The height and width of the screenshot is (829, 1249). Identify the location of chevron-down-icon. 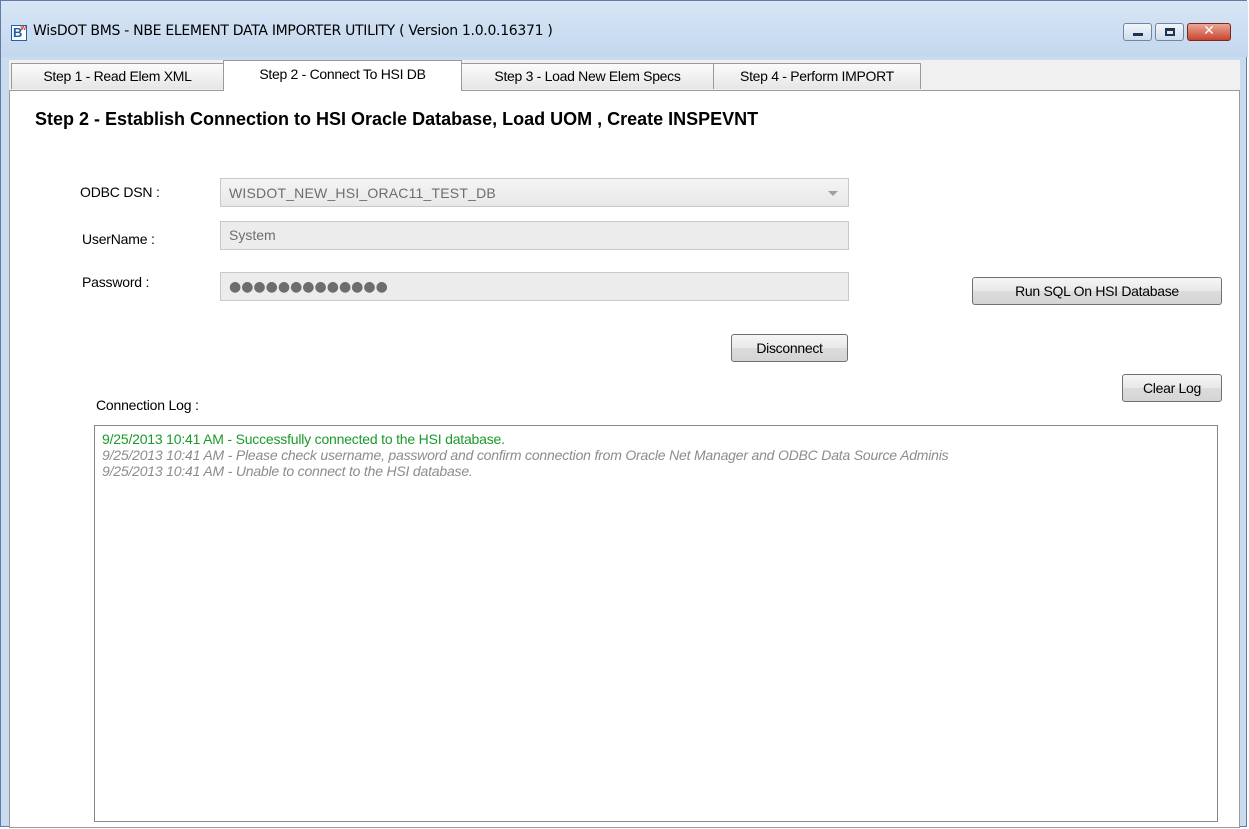
(833, 193).